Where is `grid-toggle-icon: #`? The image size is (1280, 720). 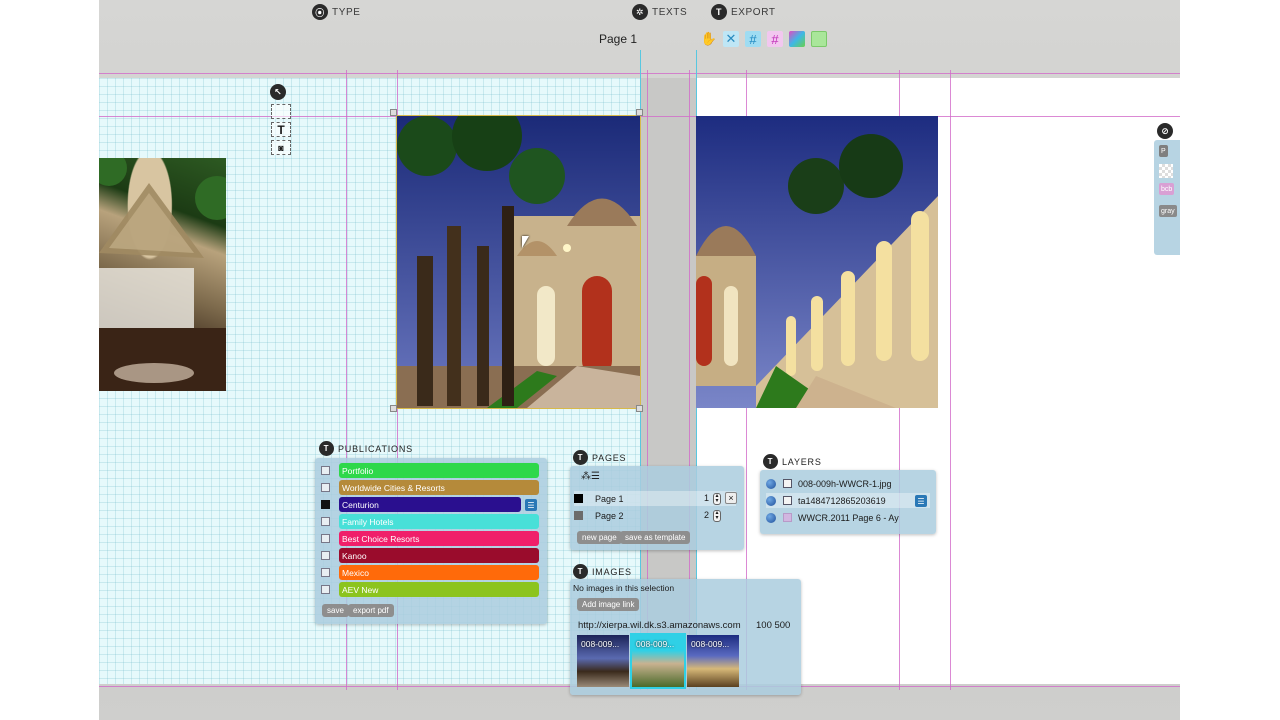 grid-toggle-icon: # is located at coordinates (753, 39).